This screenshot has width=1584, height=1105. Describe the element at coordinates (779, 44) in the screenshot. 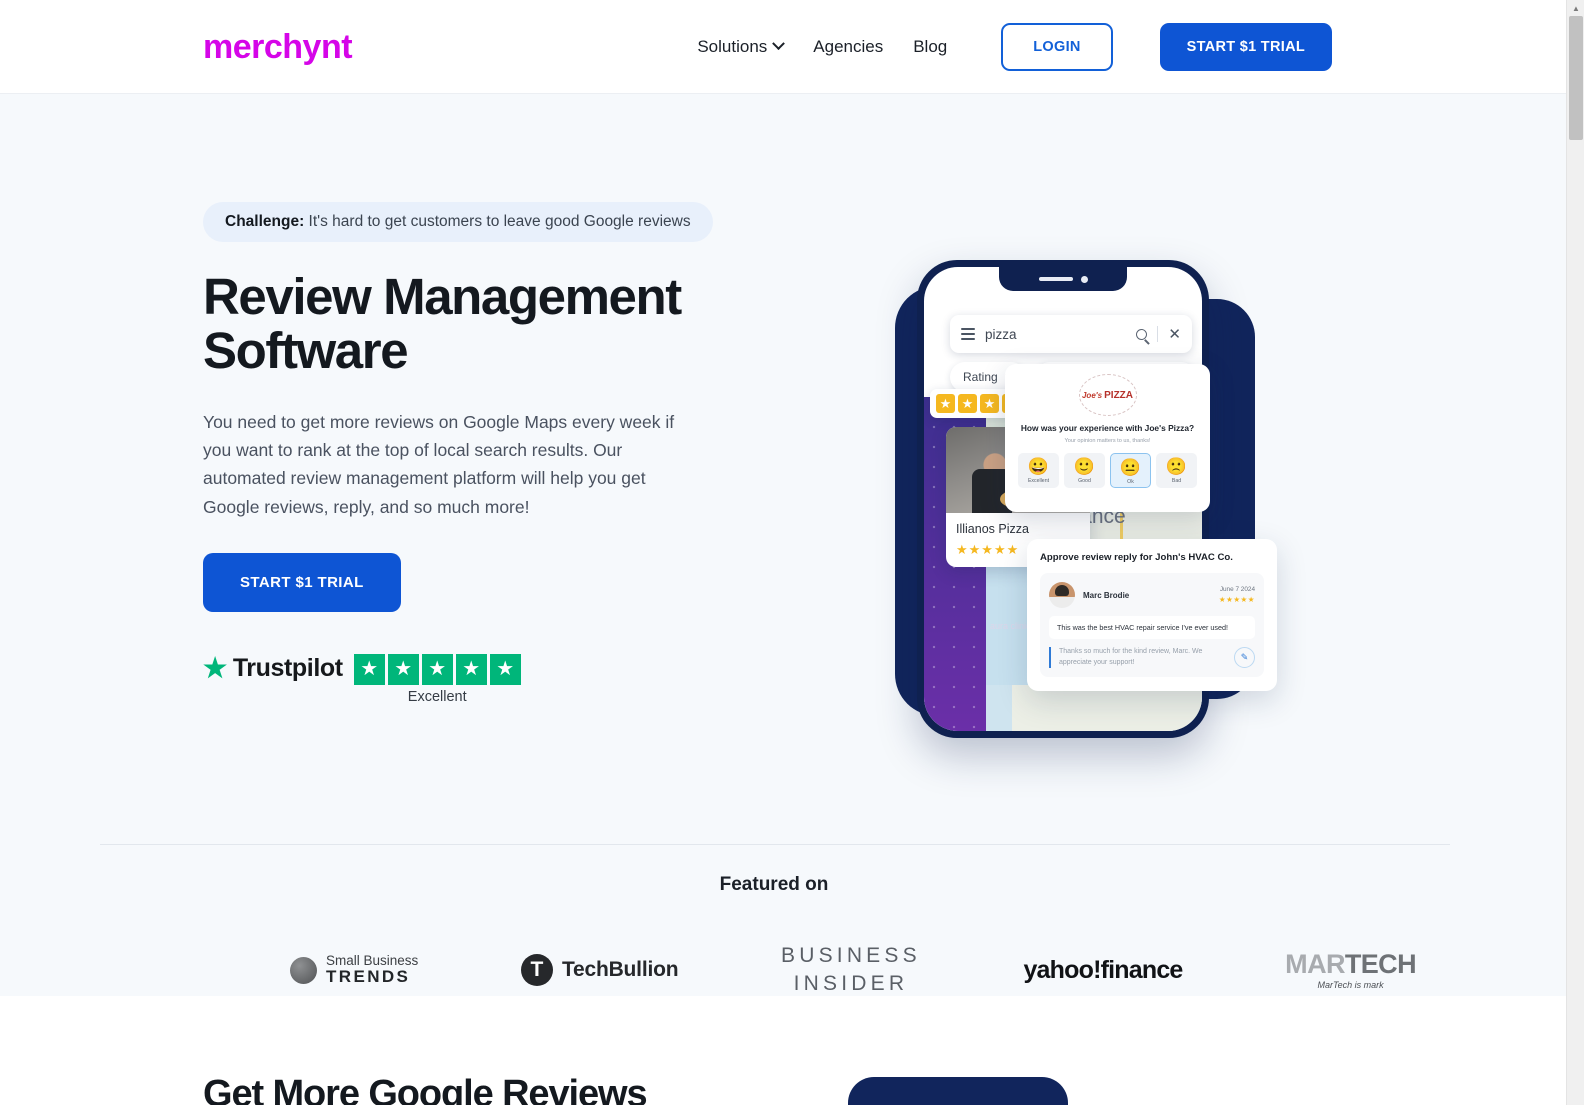

I see `chevron-down-icon` at that location.